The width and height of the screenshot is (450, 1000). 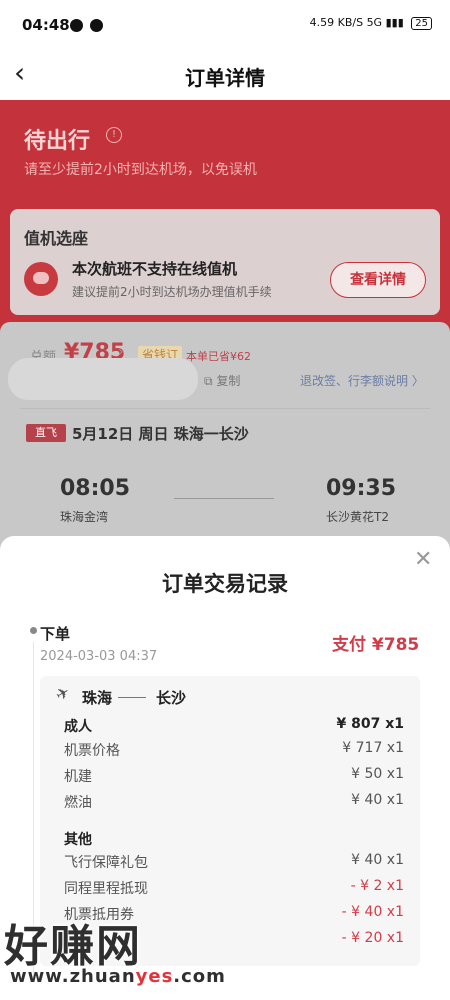 I want to click on signal-bars-icon: ▮▮▮, so click(x=394, y=22).